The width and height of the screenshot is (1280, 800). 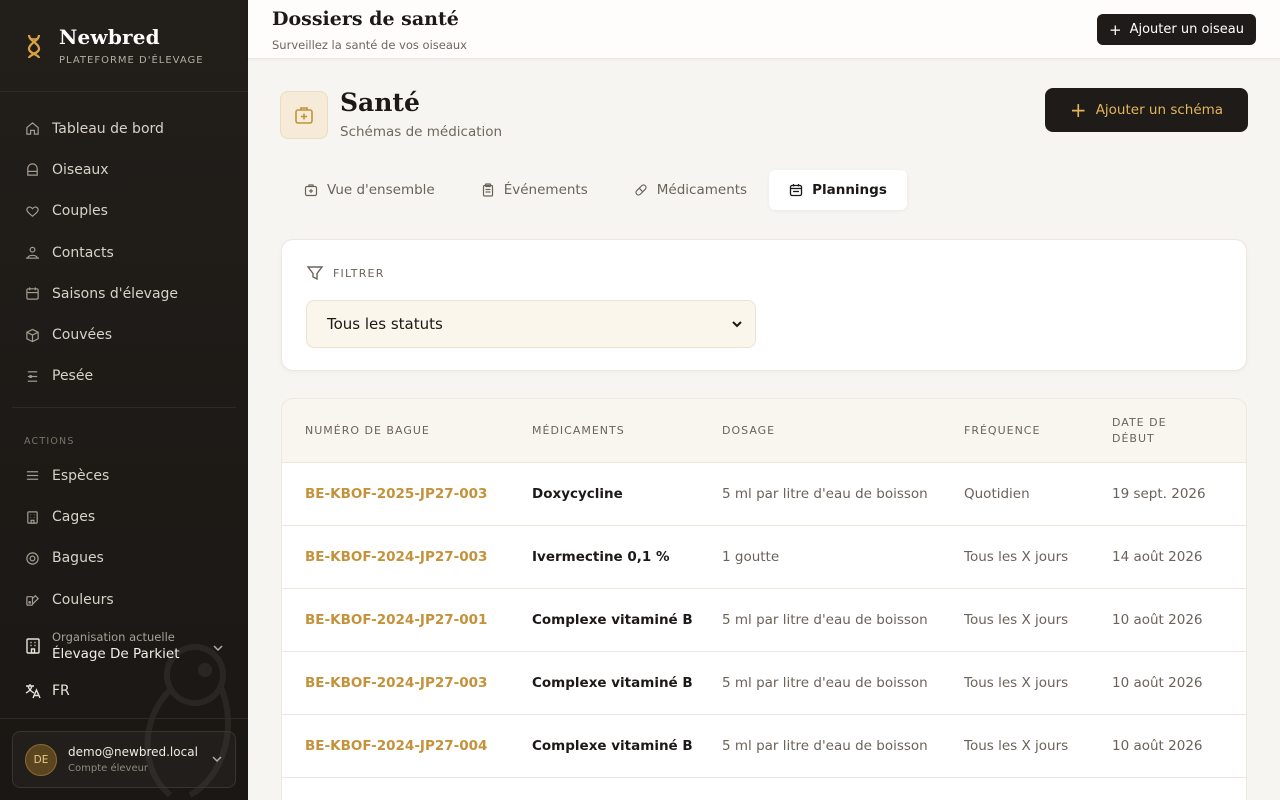 What do you see at coordinates (545, 190) in the screenshot?
I see `tab-label: Événements` at bounding box center [545, 190].